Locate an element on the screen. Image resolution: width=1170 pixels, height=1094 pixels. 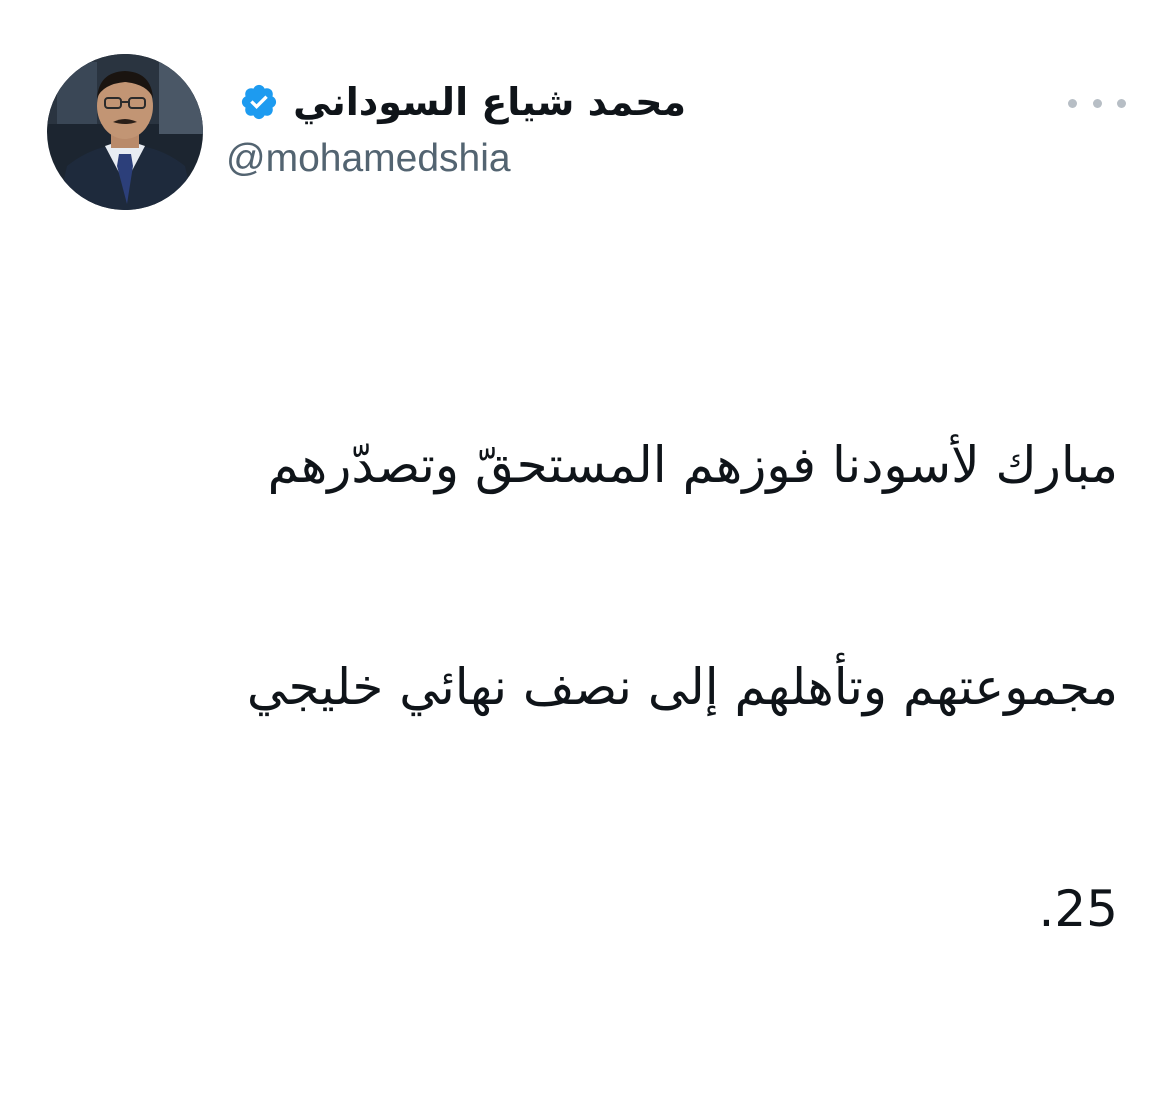
tweet-text-line: مبارك لأسودنا فوزهم المستحقّ وتصدّرهم is located at coordinates (692, 465).